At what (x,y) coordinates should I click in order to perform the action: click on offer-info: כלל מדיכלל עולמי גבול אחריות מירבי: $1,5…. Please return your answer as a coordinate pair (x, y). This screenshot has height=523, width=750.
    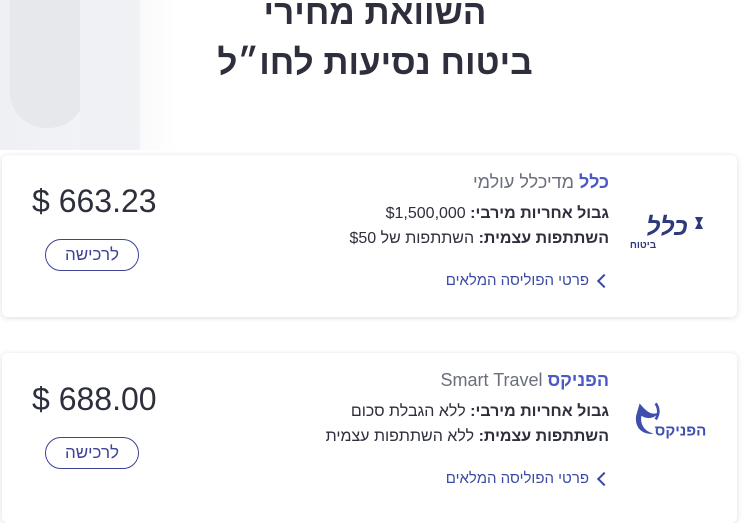
    Looking at the image, I should click on (445, 222).